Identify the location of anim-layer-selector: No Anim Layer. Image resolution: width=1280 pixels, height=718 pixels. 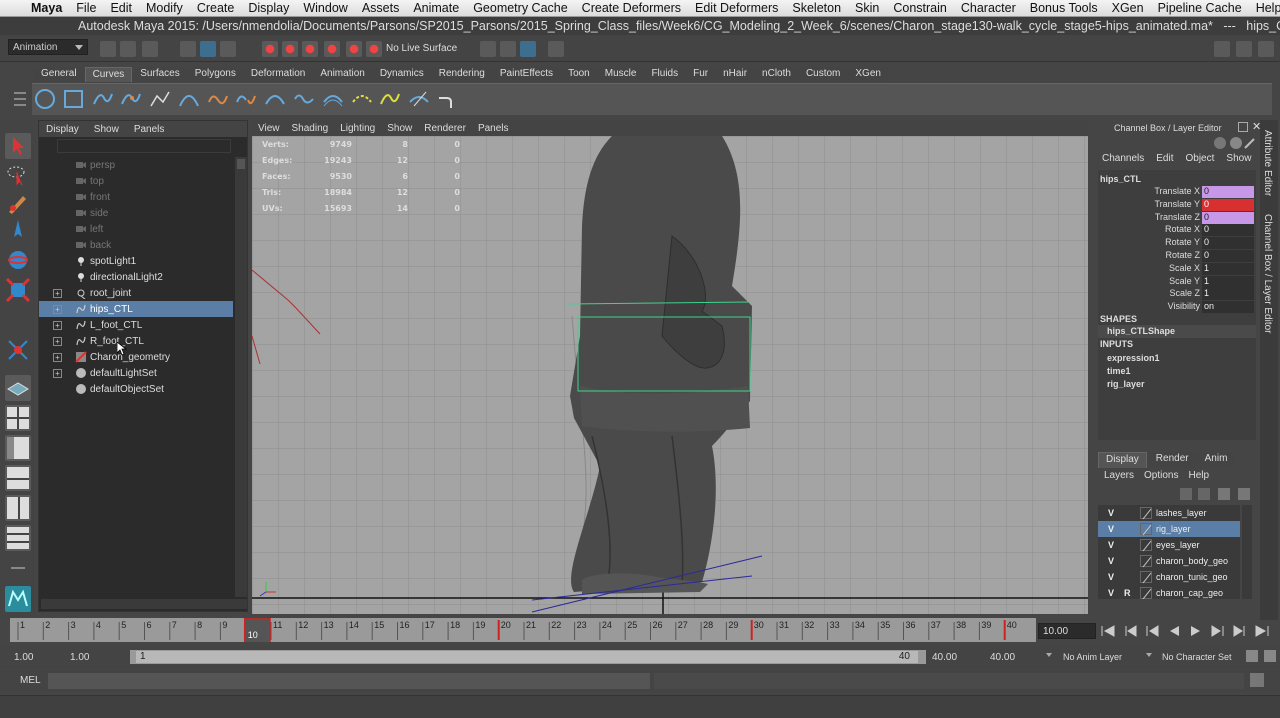
(1092, 657).